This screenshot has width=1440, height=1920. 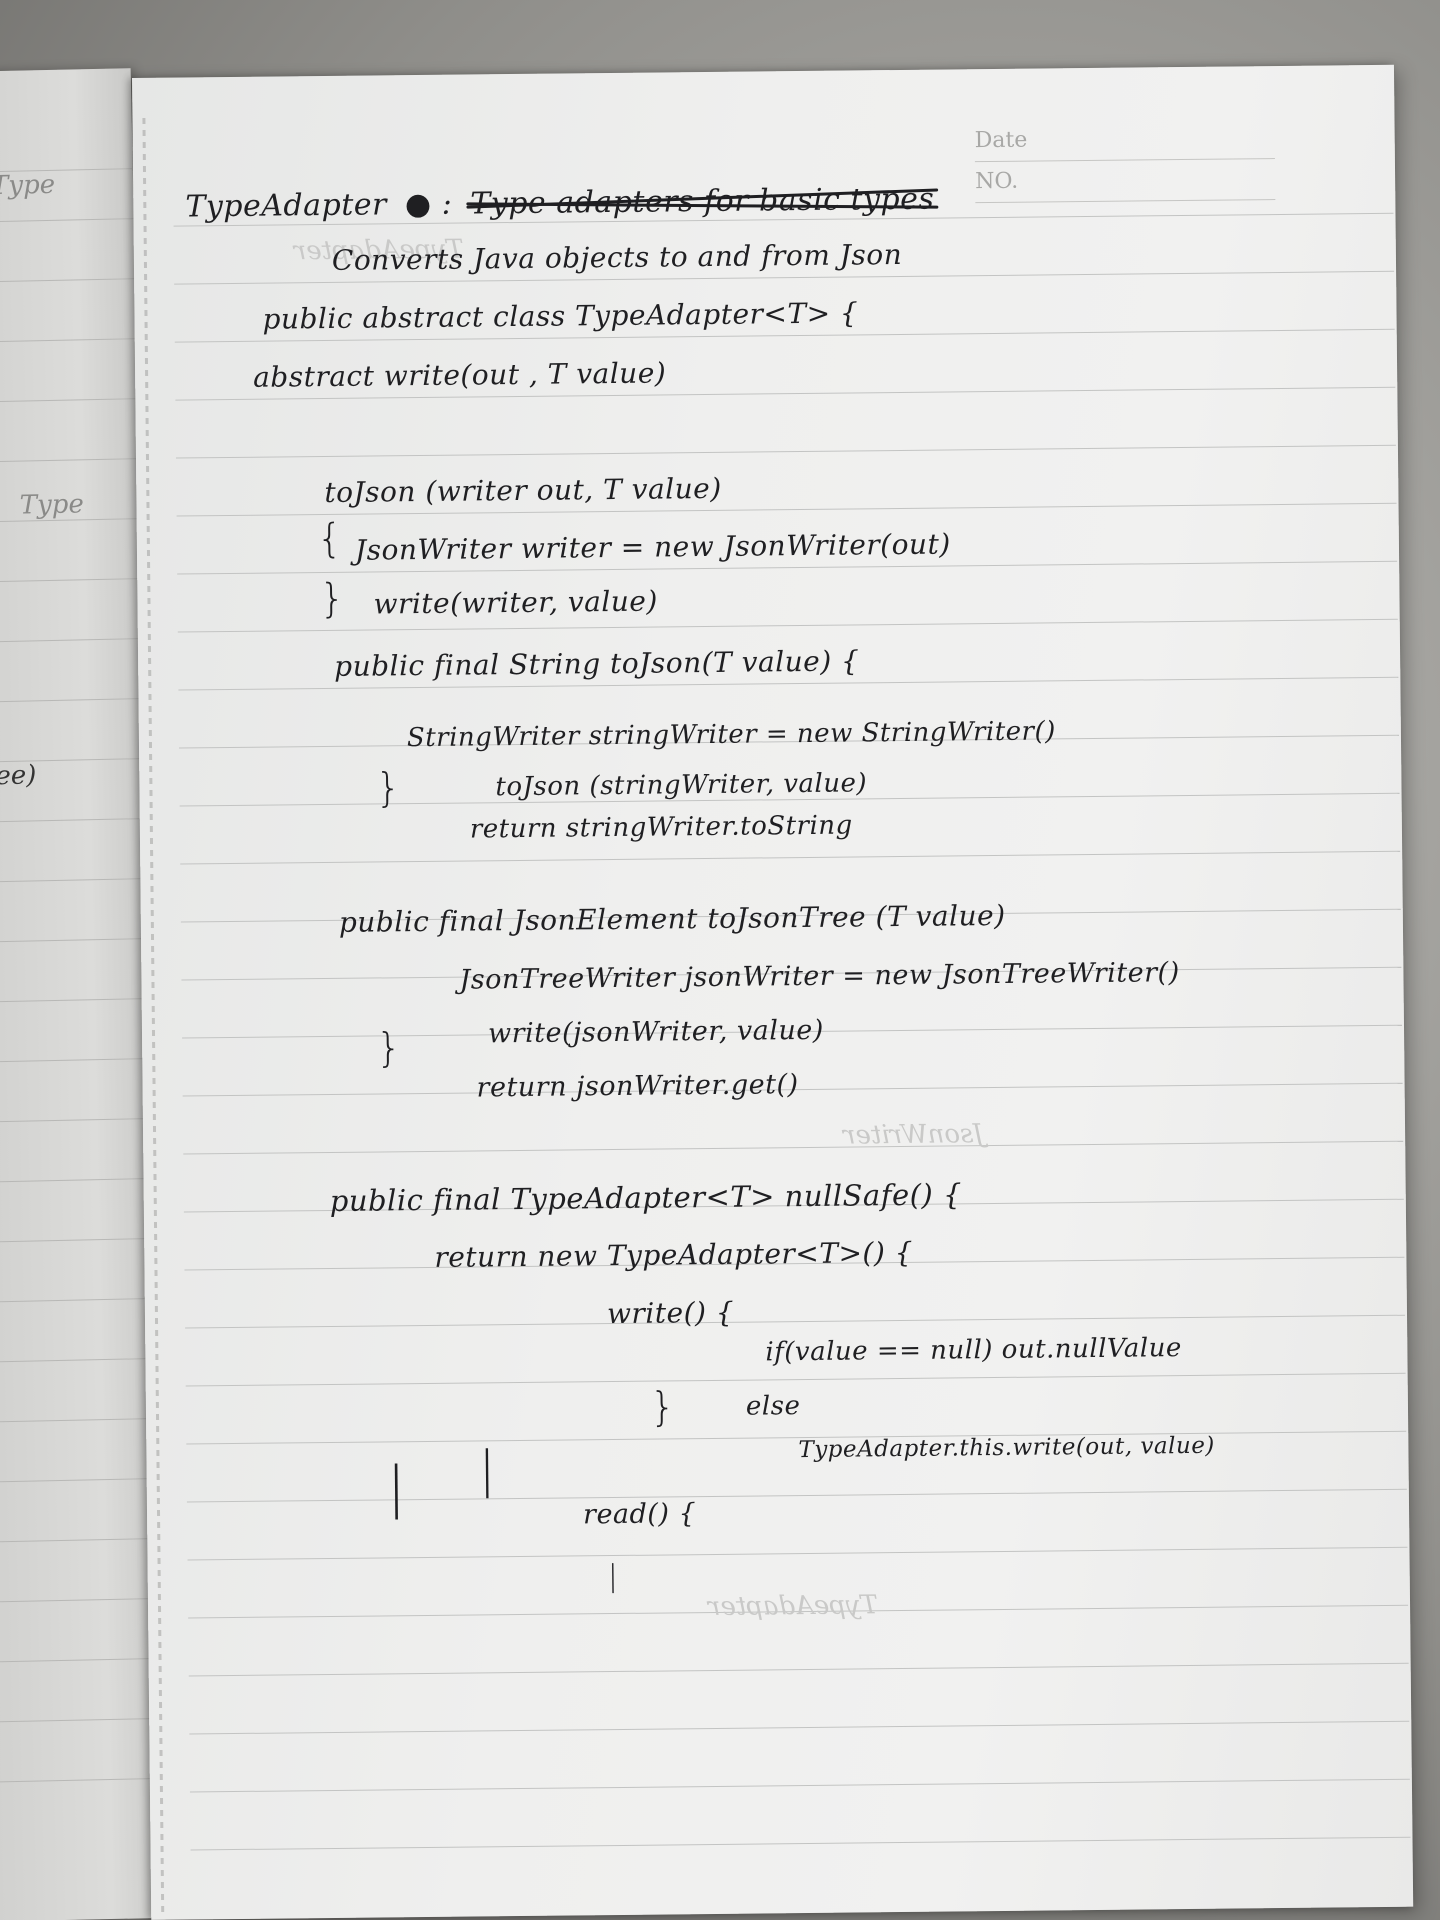 I want to click on handwritten-line: return new TypeAdapter<T>() {, so click(x=674, y=1254).